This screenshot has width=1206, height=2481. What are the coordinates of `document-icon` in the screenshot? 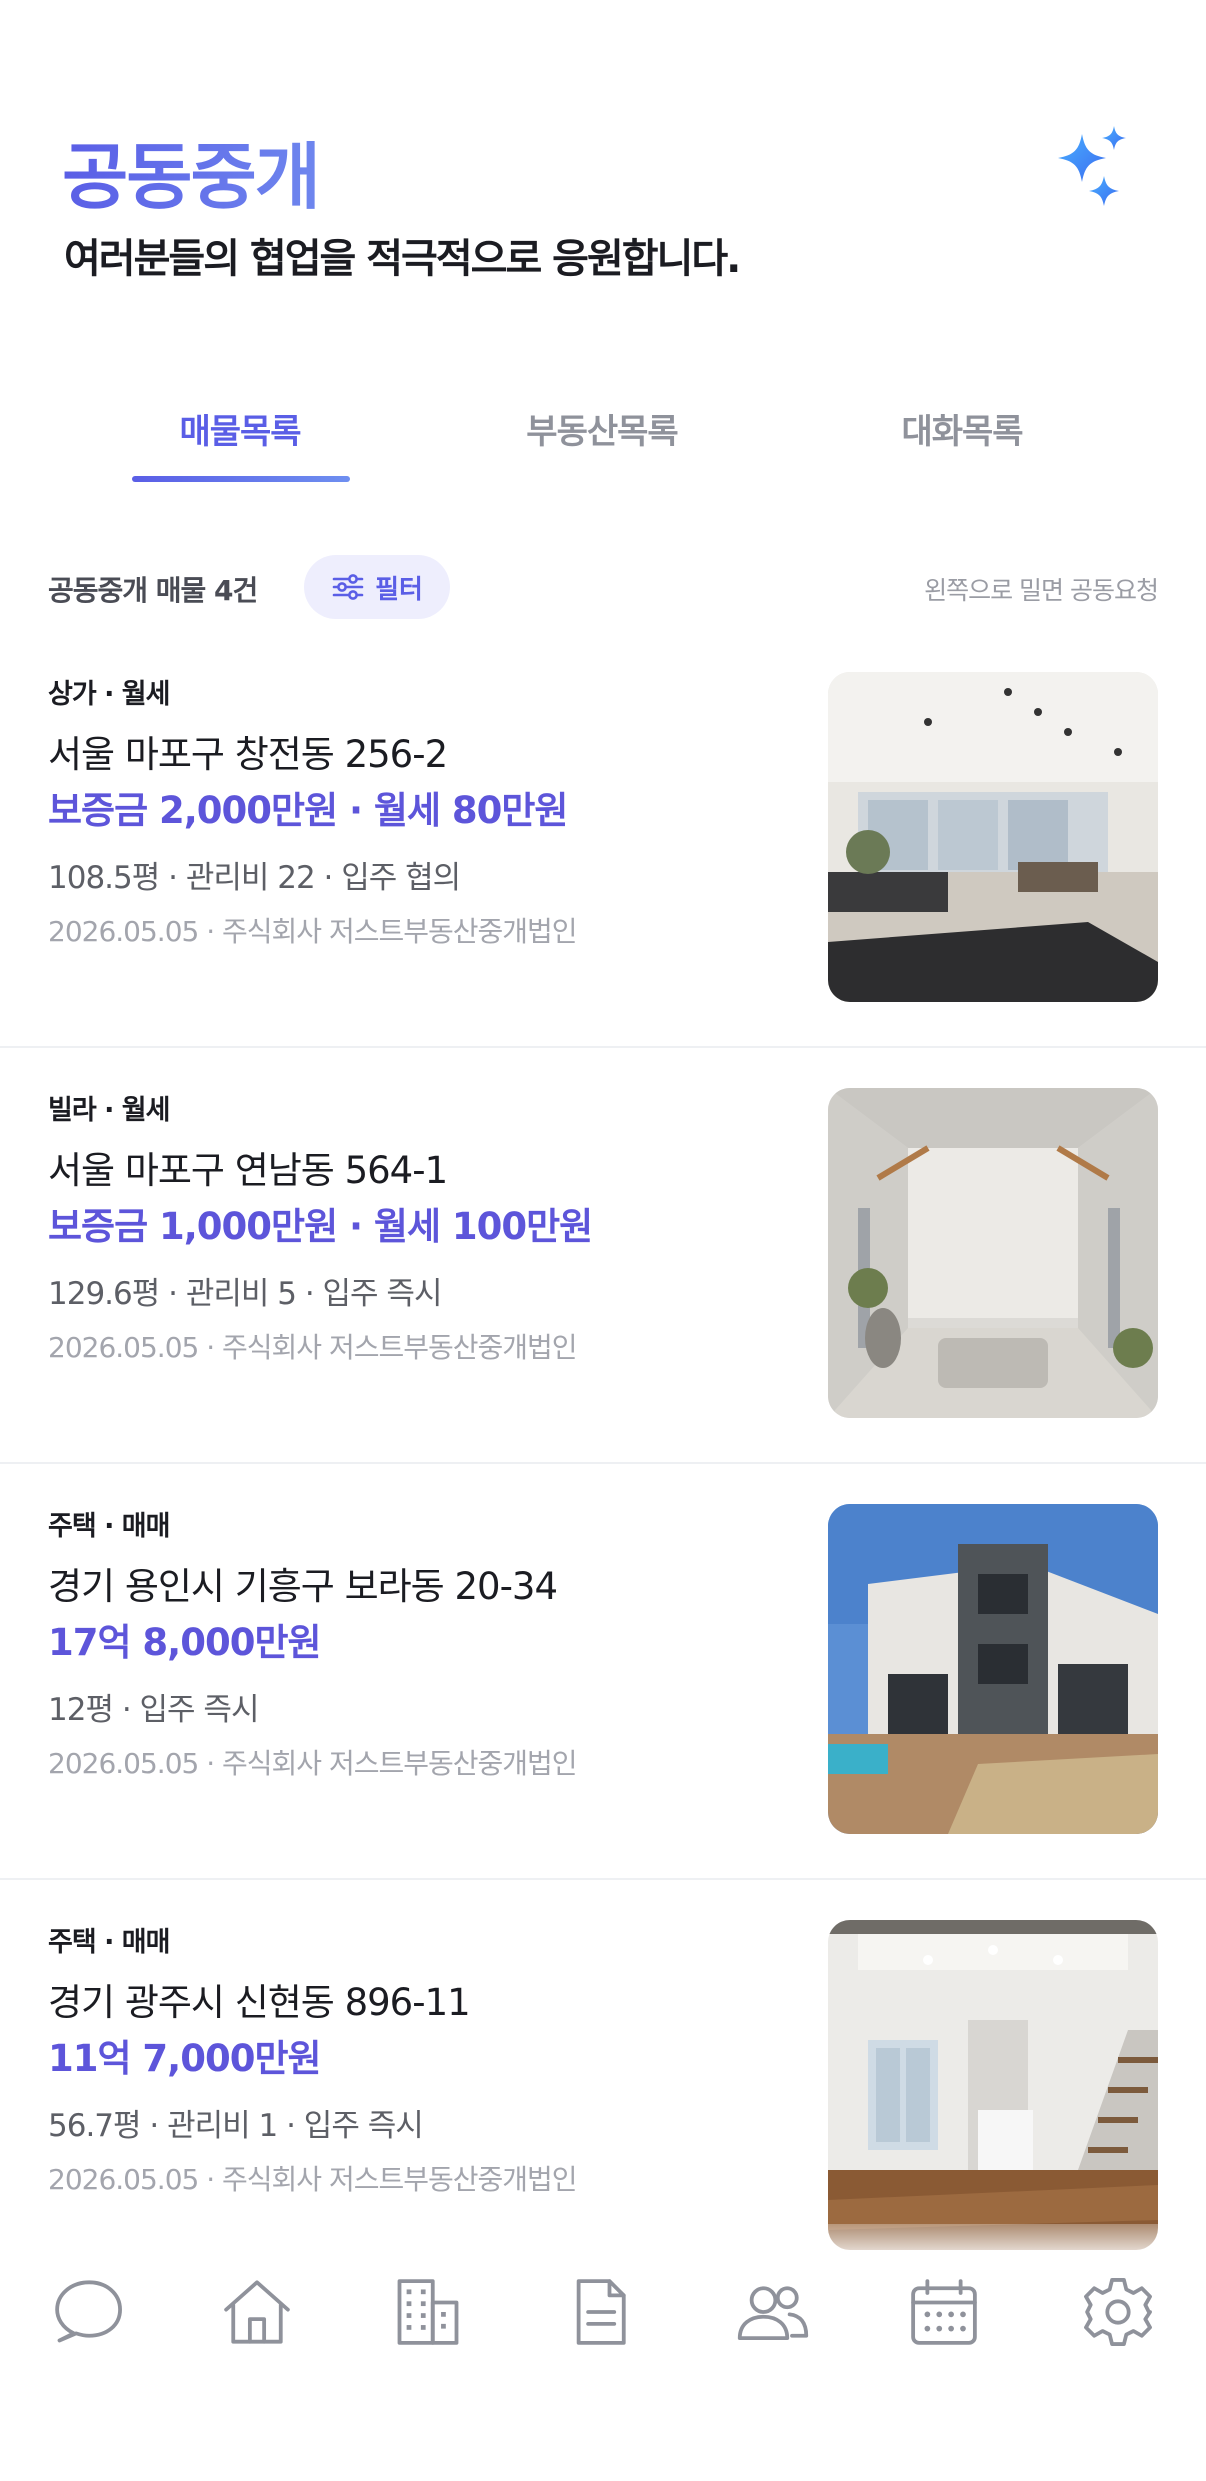 It's located at (600, 2312).